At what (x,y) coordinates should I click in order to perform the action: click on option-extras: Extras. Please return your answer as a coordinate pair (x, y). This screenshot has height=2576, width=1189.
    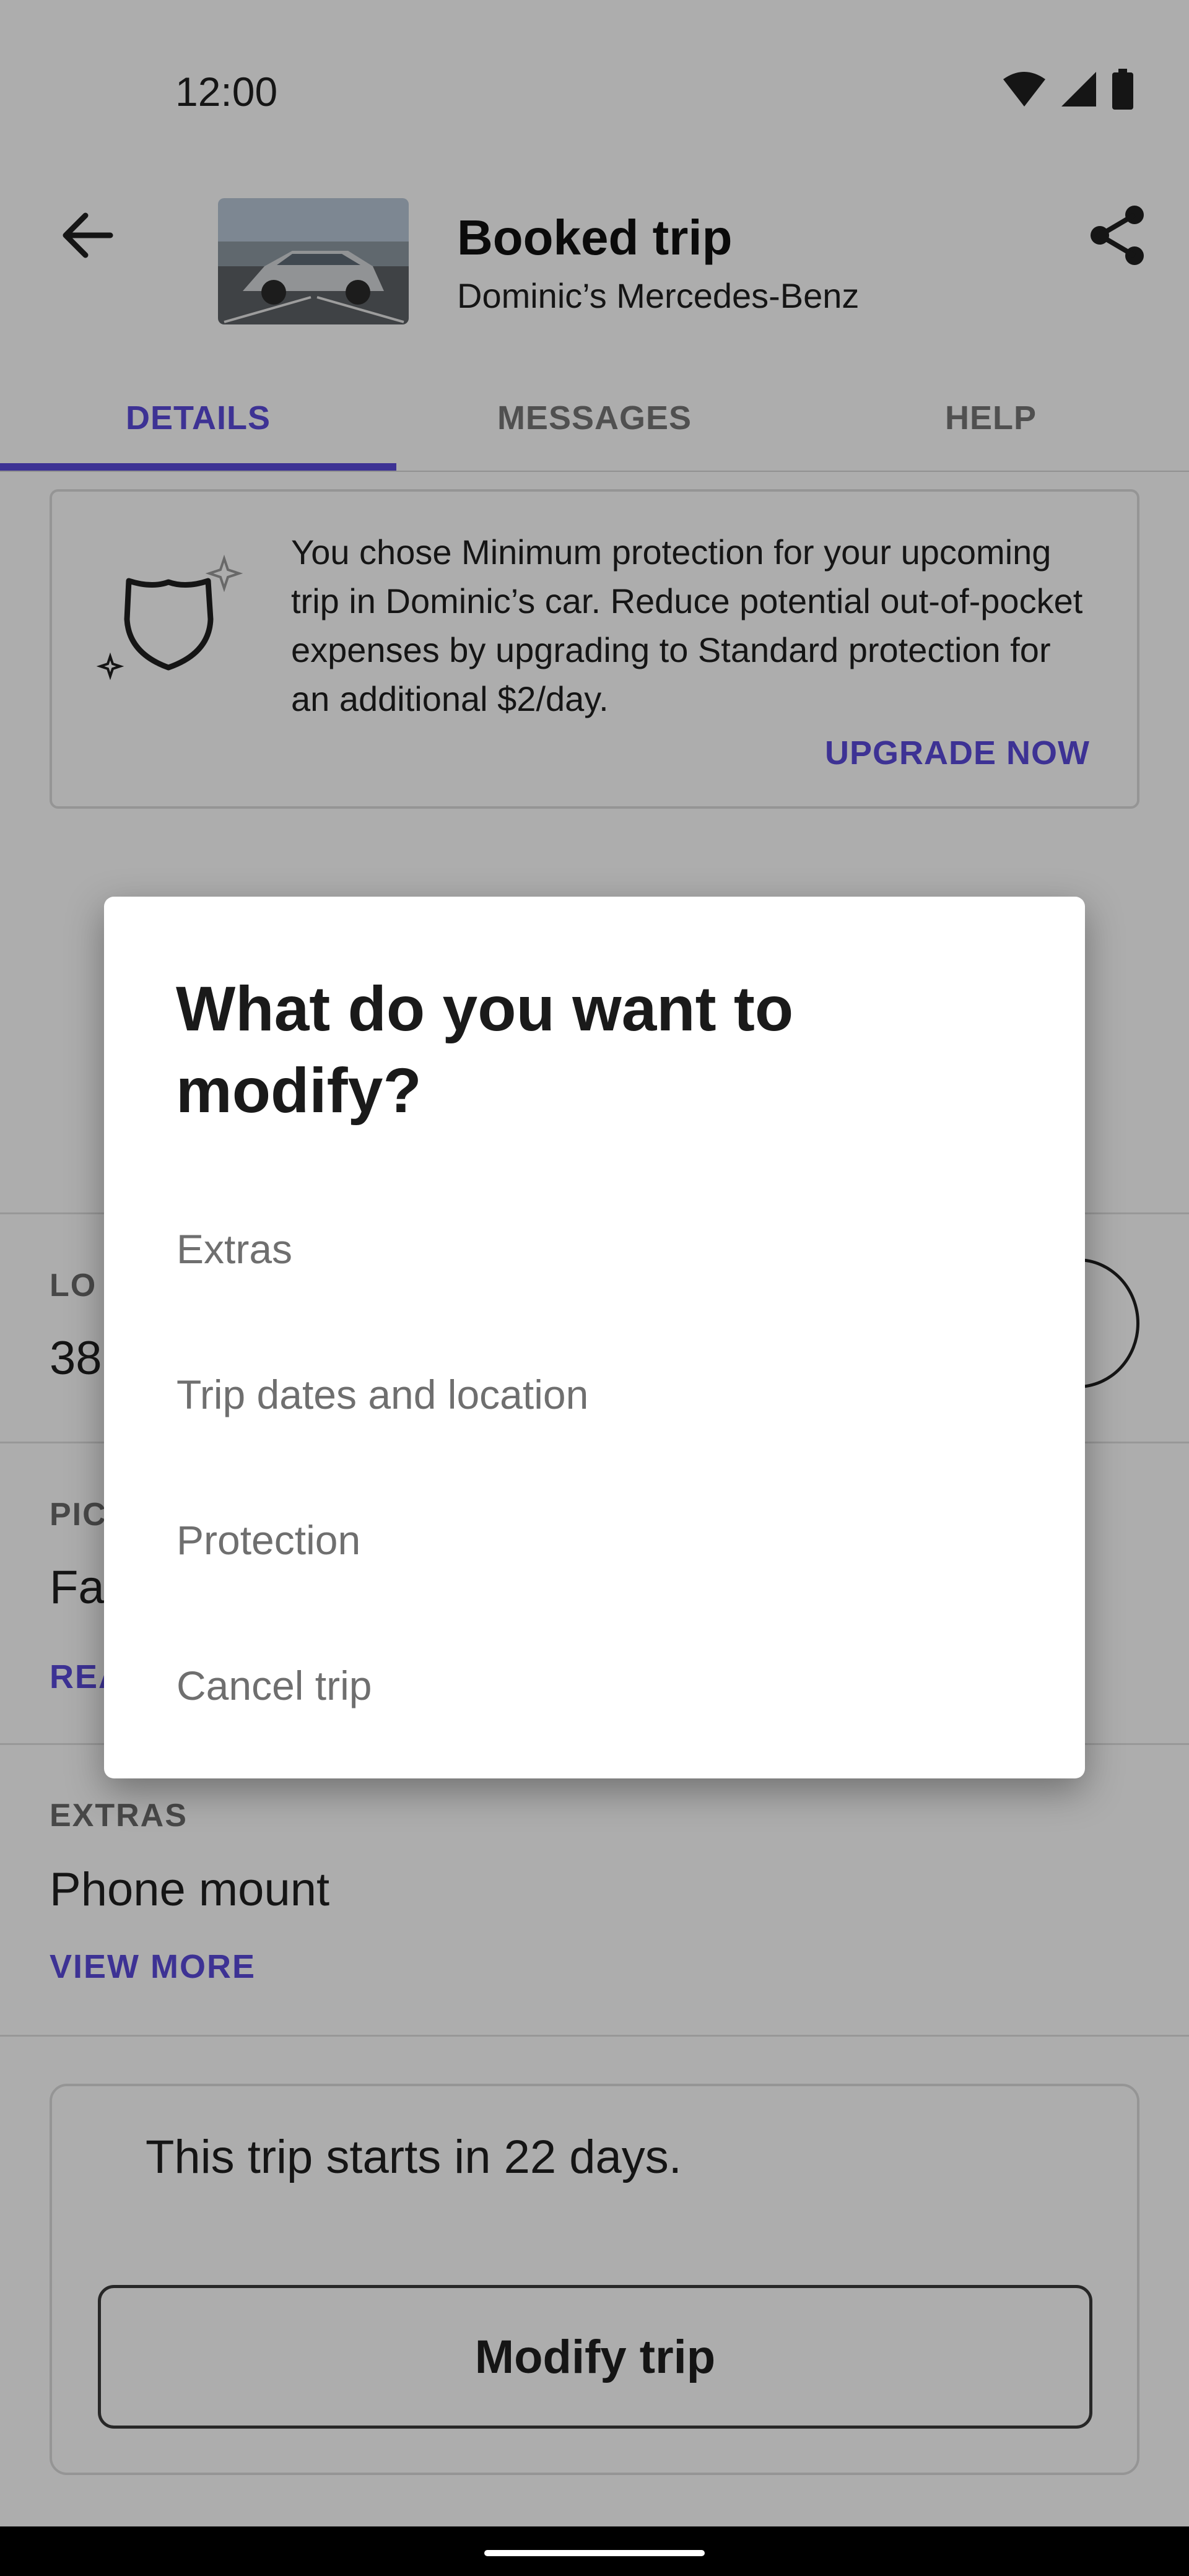
    Looking at the image, I should click on (594, 1249).